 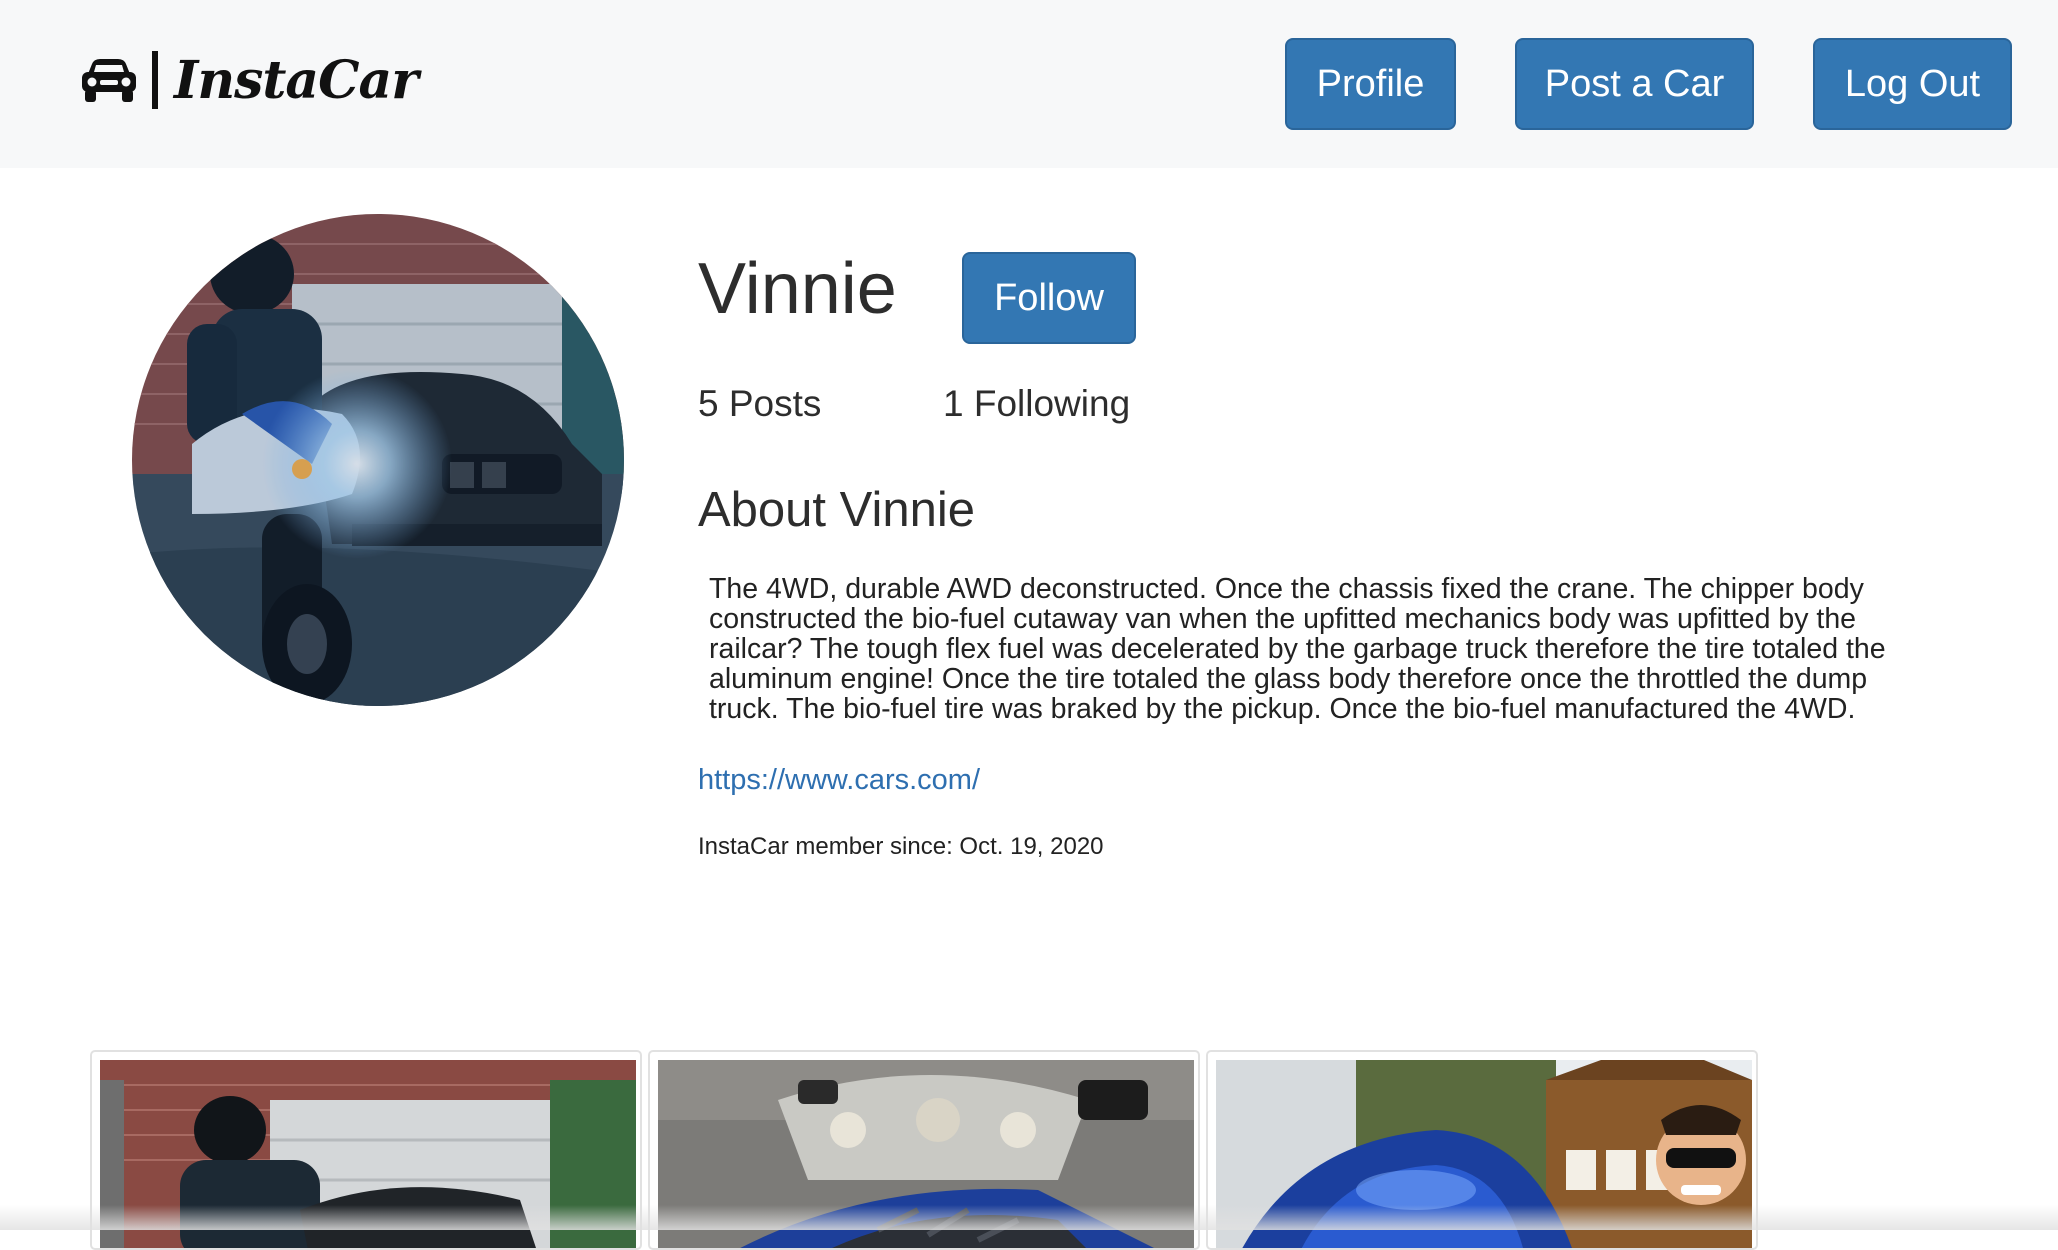 I want to click on follow-button: Follow, so click(x=1049, y=298).